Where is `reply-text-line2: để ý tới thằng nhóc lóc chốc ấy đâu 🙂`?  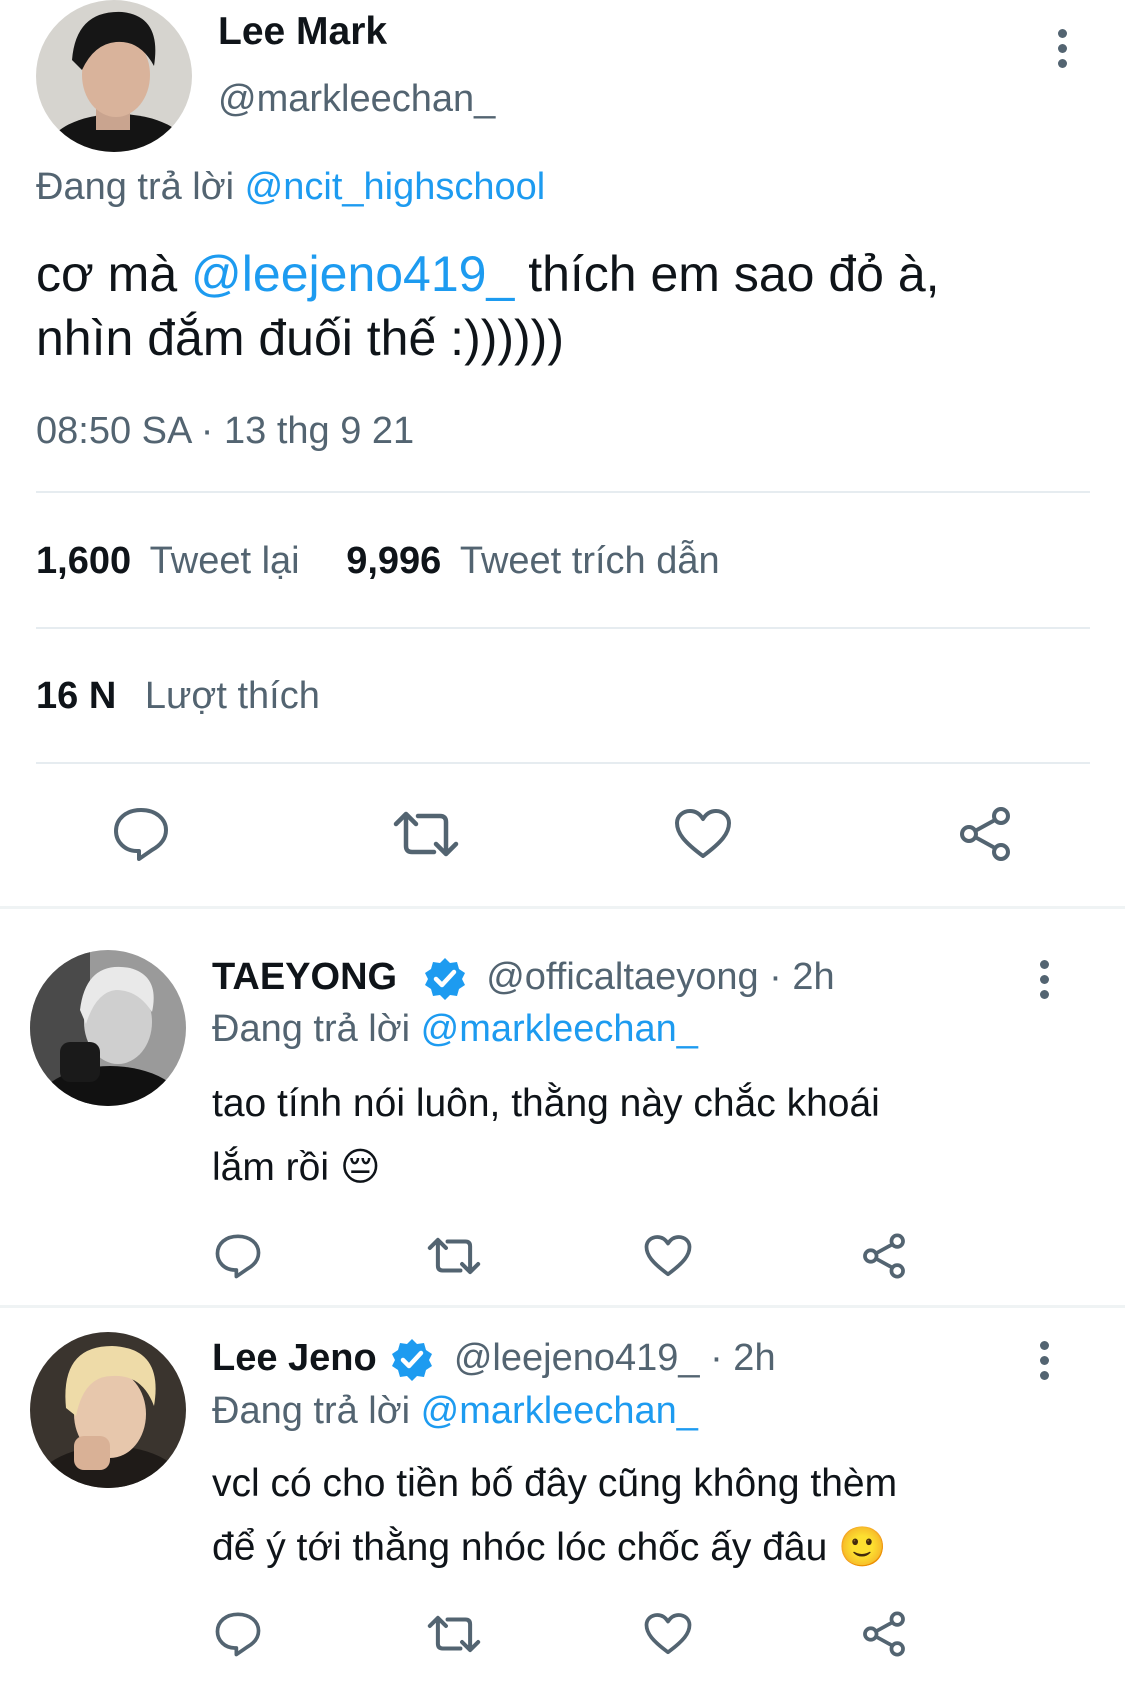
reply-text-line2: để ý tới thằng nhóc lóc chốc ấy đâu 🙂 is located at coordinates (549, 1547).